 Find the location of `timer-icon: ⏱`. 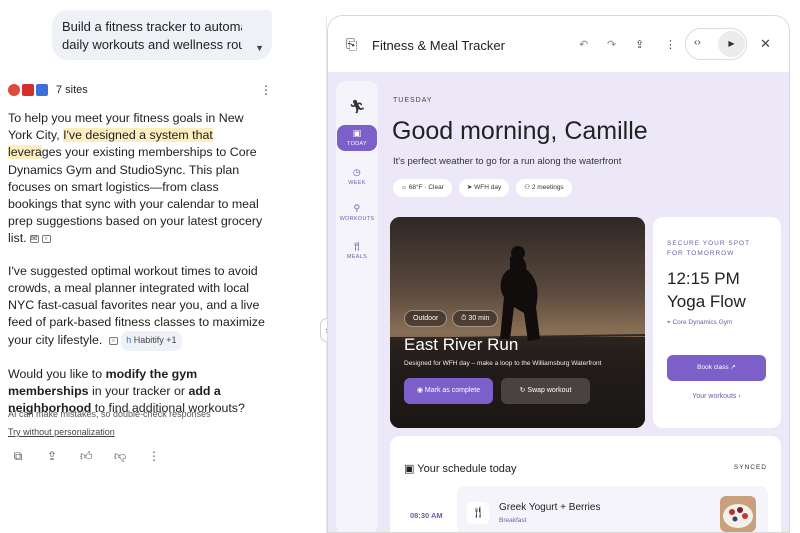

timer-icon: ⏱ is located at coordinates (464, 318).